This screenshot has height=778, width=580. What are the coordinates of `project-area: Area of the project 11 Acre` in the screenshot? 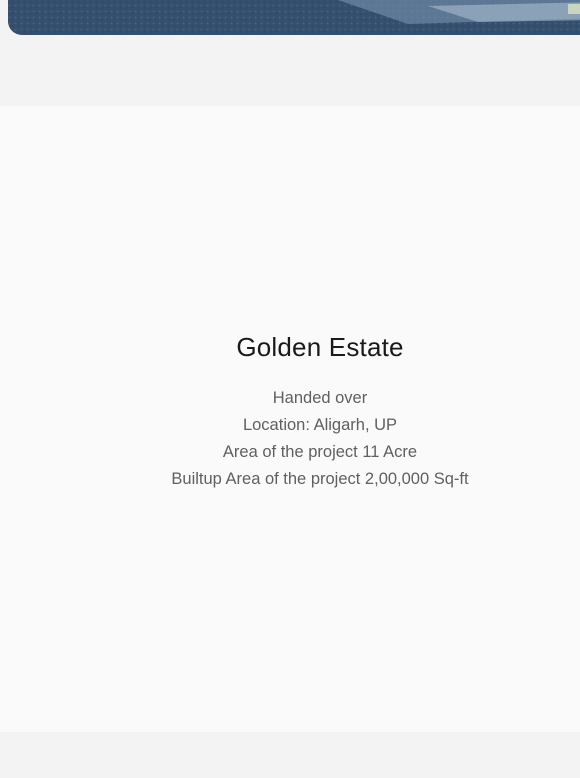 It's located at (320, 452).